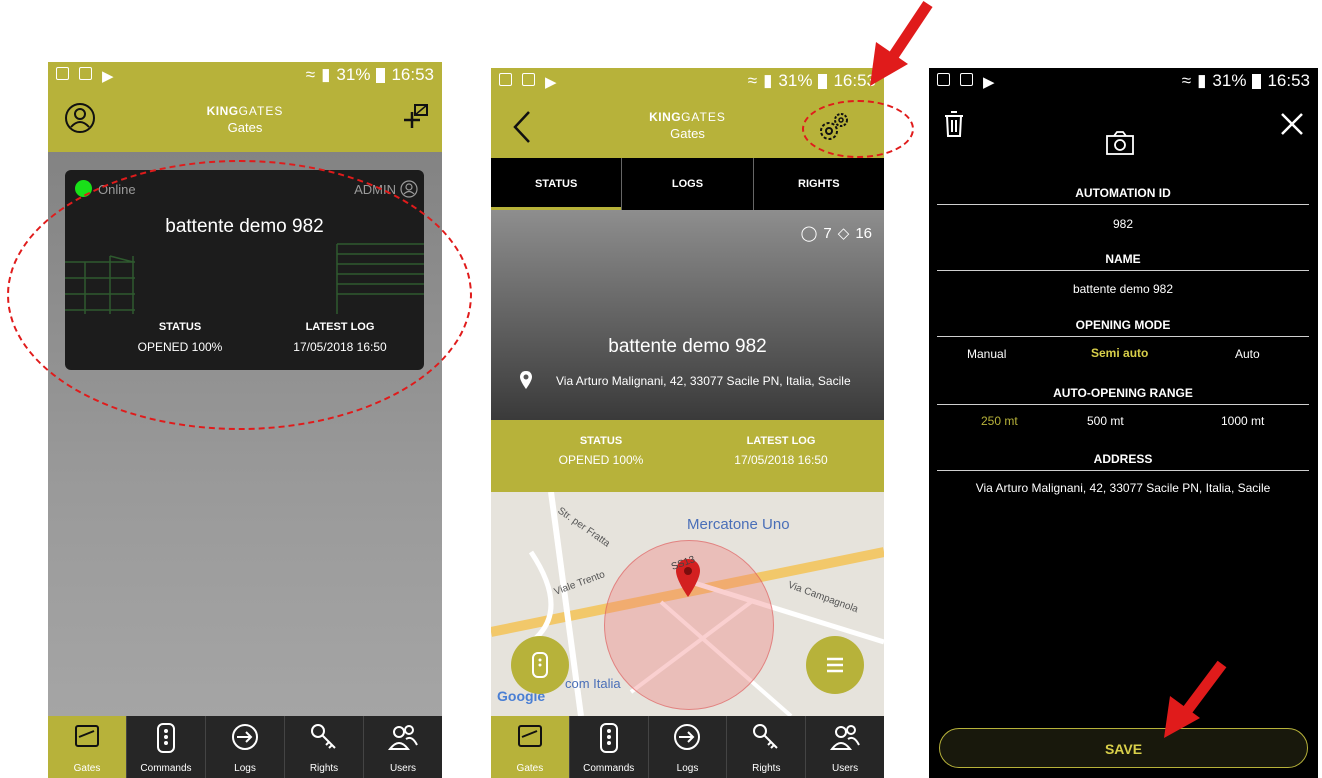 Image resolution: width=1322 pixels, height=778 pixels. I want to click on mode-manual: Manual, so click(986, 354).